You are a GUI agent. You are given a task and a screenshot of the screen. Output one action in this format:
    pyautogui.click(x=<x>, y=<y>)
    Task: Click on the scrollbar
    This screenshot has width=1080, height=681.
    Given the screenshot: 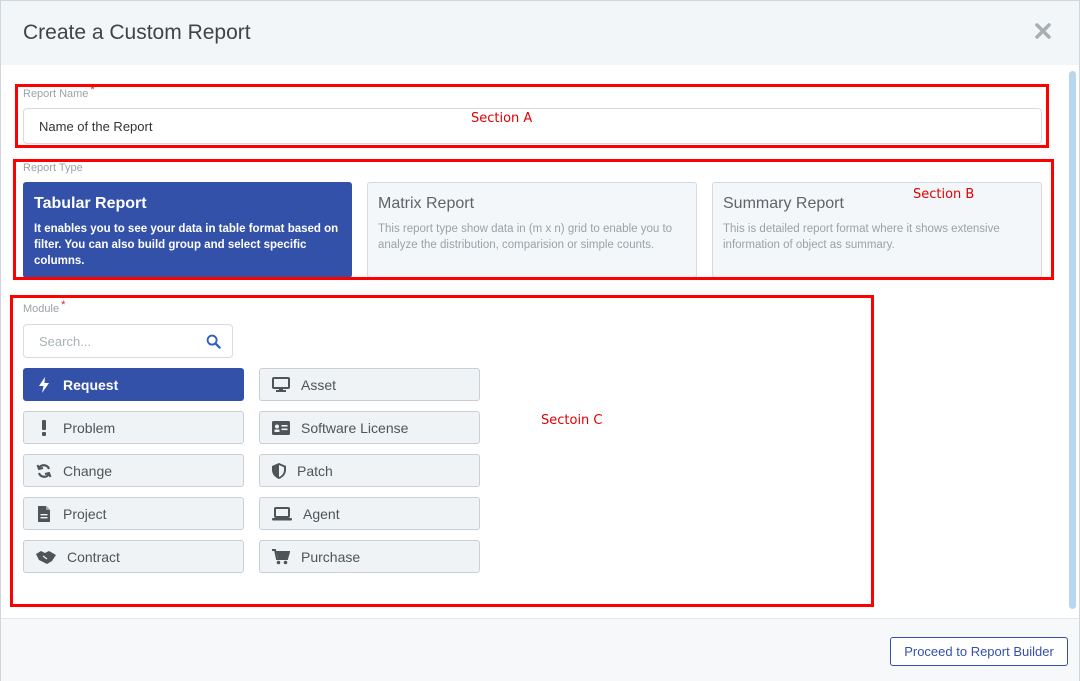 What is the action you would take?
    pyautogui.click(x=1072, y=340)
    